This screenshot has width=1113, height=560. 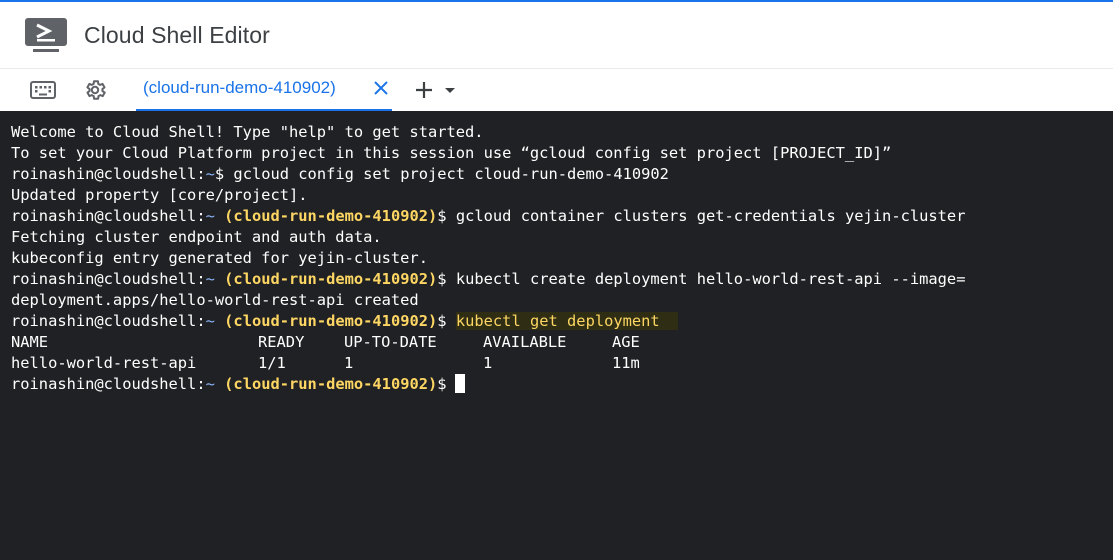 I want to click on tab-cloud-run-demo: (cloud-run-demo-410902), so click(x=264, y=90).